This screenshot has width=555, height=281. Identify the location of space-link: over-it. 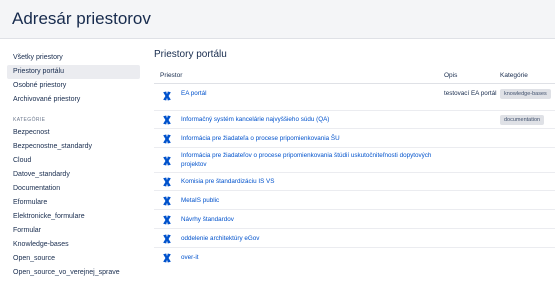
(313, 258).